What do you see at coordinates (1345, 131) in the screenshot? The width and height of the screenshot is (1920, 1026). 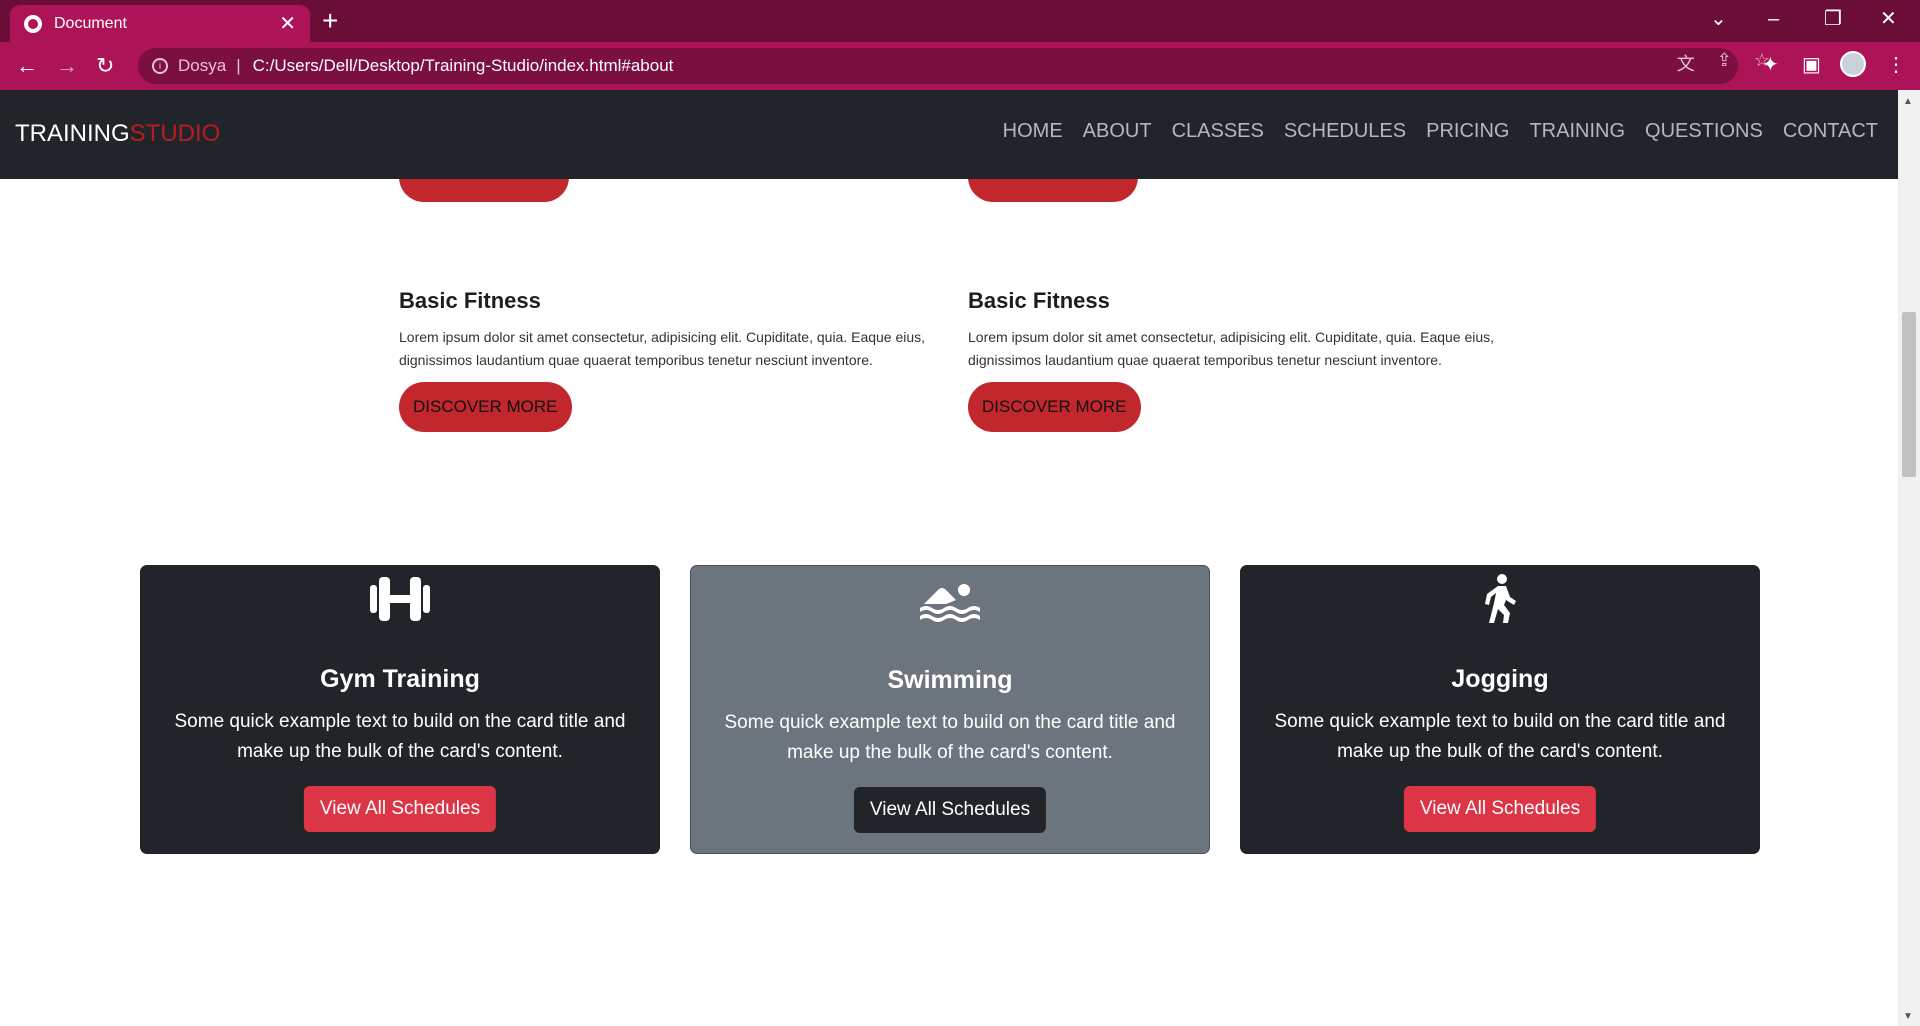 I see `nav-schedules: SCHEDULES` at bounding box center [1345, 131].